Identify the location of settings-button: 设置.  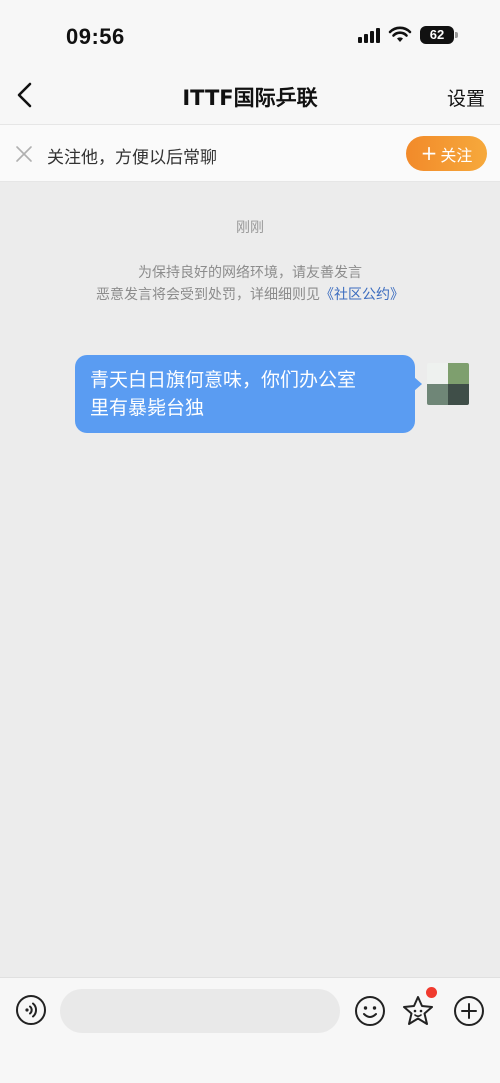
(466, 97).